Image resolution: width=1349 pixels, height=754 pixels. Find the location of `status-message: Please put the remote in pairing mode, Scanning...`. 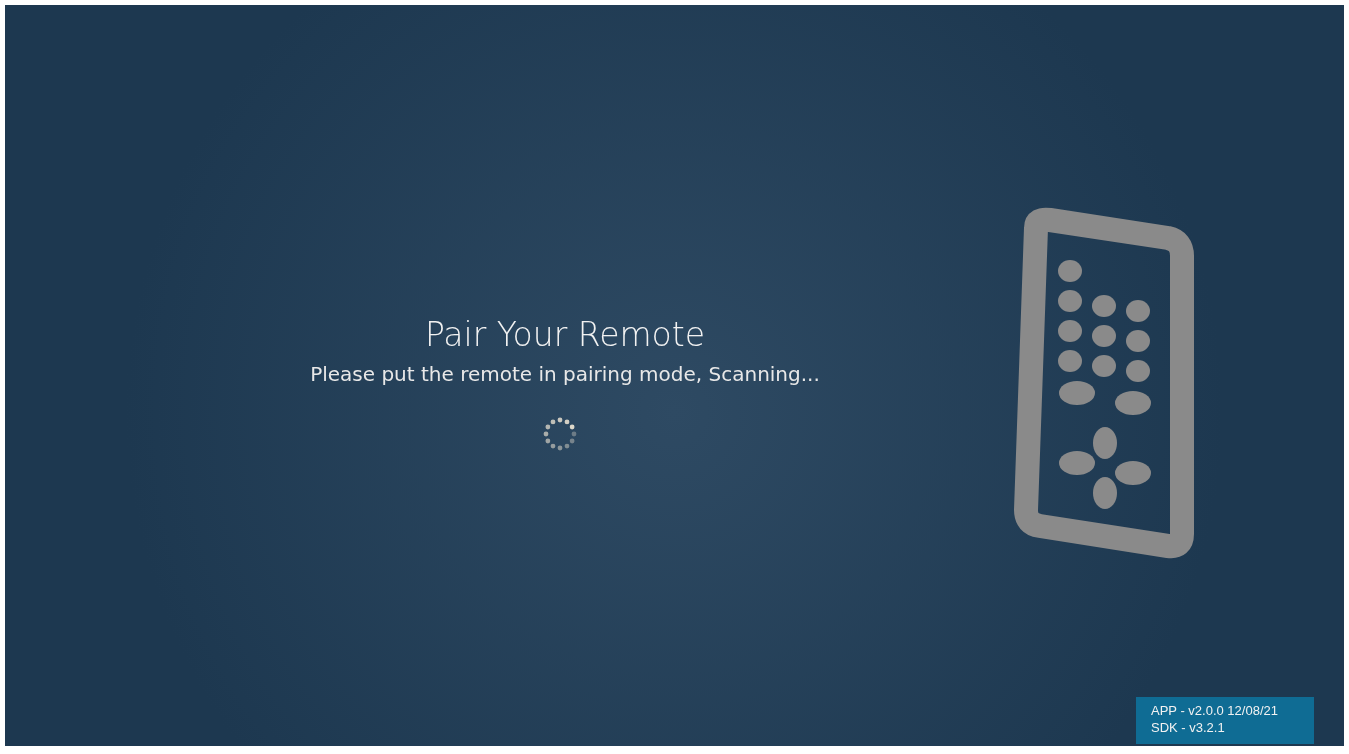

status-message: Please put the remote in pairing mode, Scanning... is located at coordinates (565, 374).